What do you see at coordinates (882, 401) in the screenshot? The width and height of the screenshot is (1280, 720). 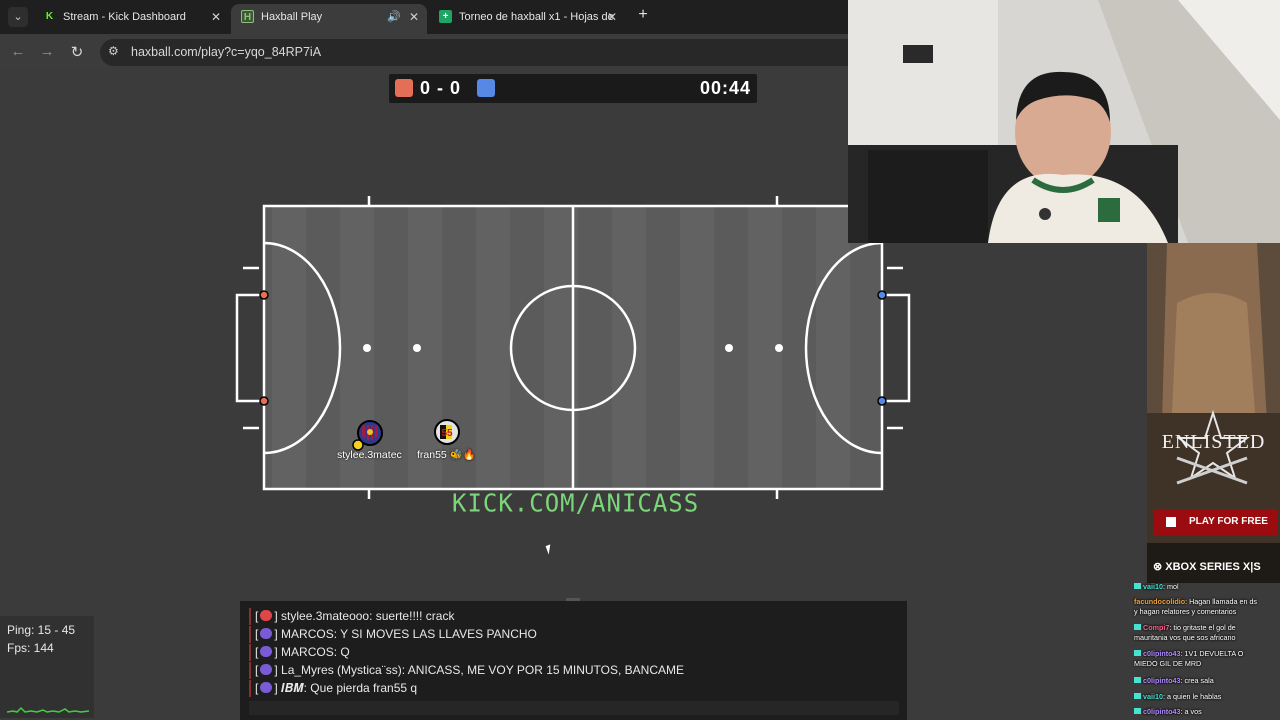 I see `blue-goal-post` at bounding box center [882, 401].